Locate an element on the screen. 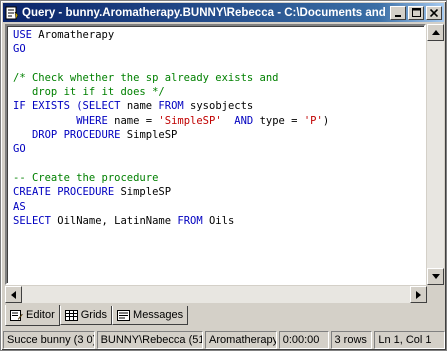  close-icon is located at coordinates (434, 12).